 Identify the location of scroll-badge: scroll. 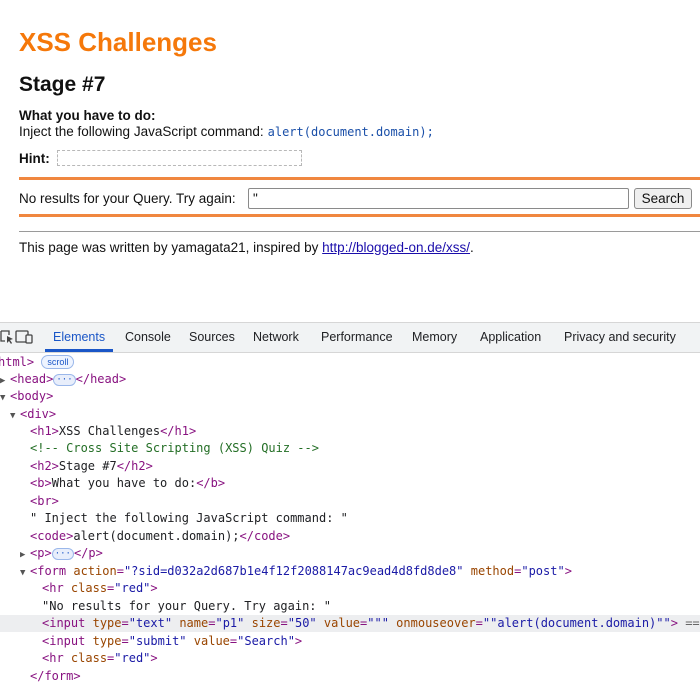
(58, 362).